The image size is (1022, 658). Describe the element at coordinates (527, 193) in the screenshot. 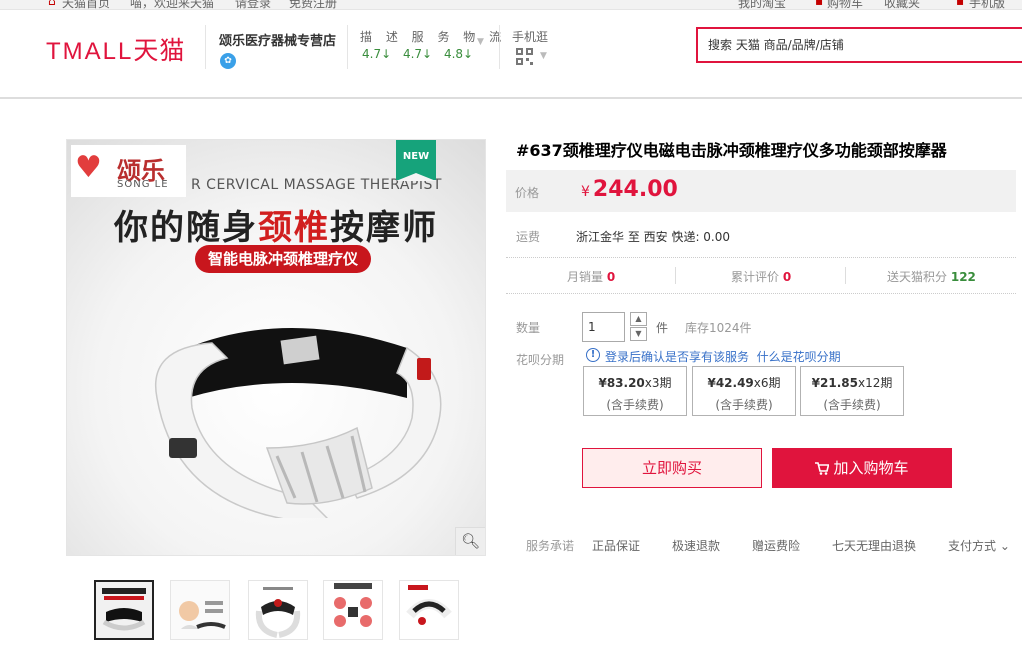

I see `price-label: 价格` at that location.